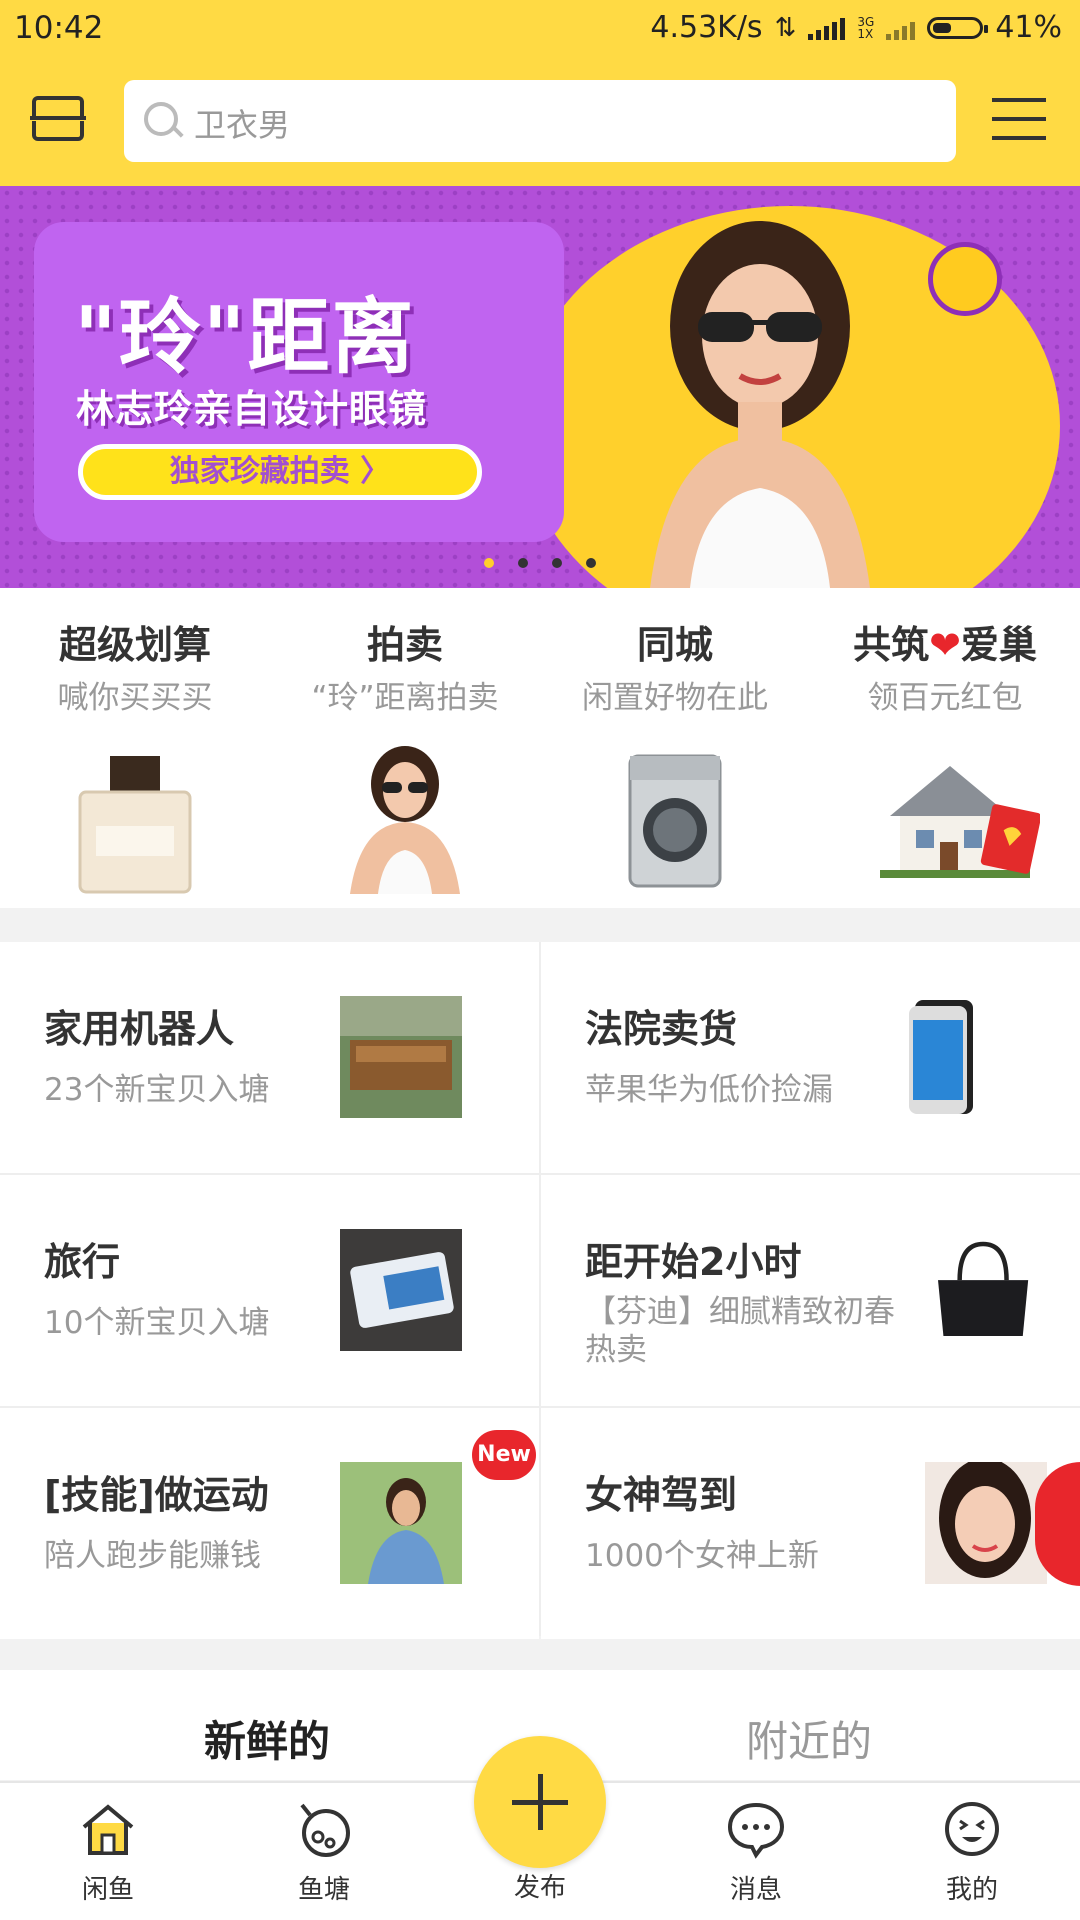  Describe the element at coordinates (405, 698) in the screenshot. I see `quick-item-subtitle: “玲”距离拍卖` at that location.